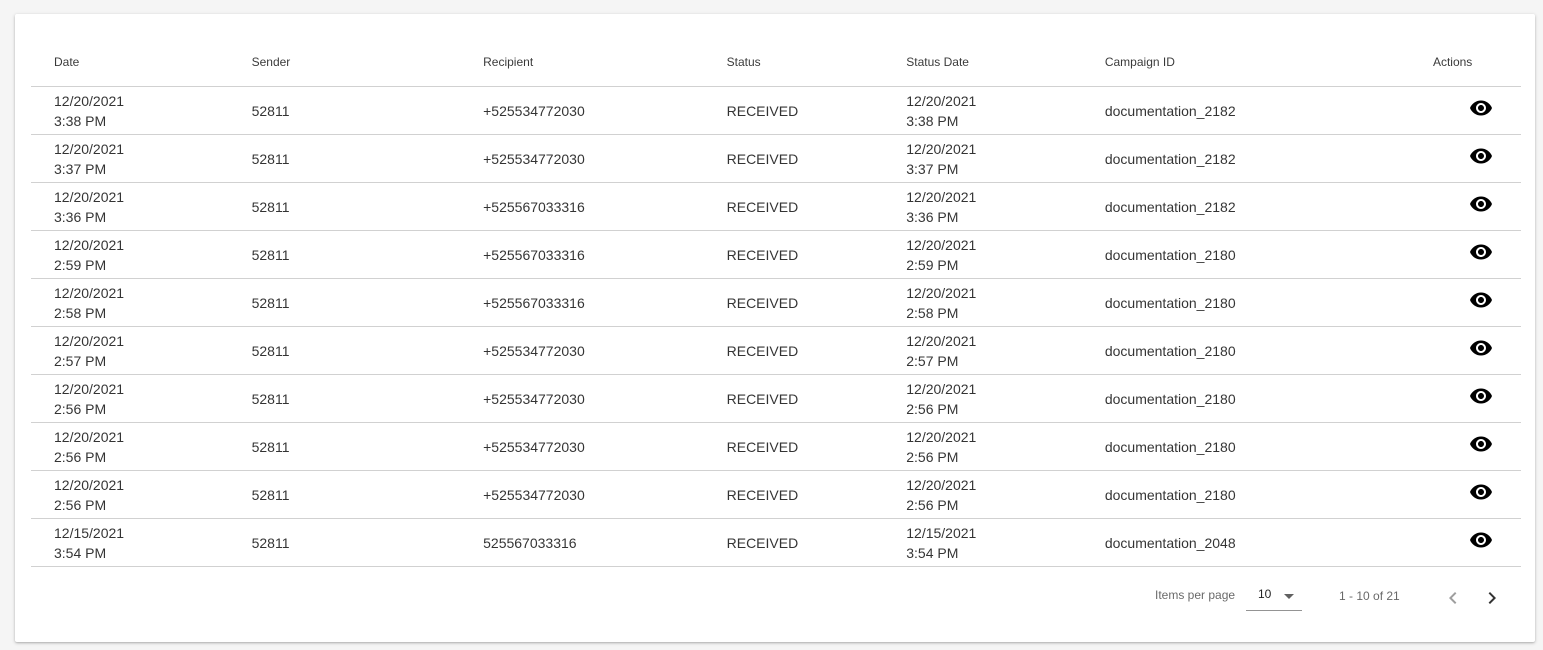  Describe the element at coordinates (932, 552) in the screenshot. I see `status-time-value: 3:54 PM` at that location.